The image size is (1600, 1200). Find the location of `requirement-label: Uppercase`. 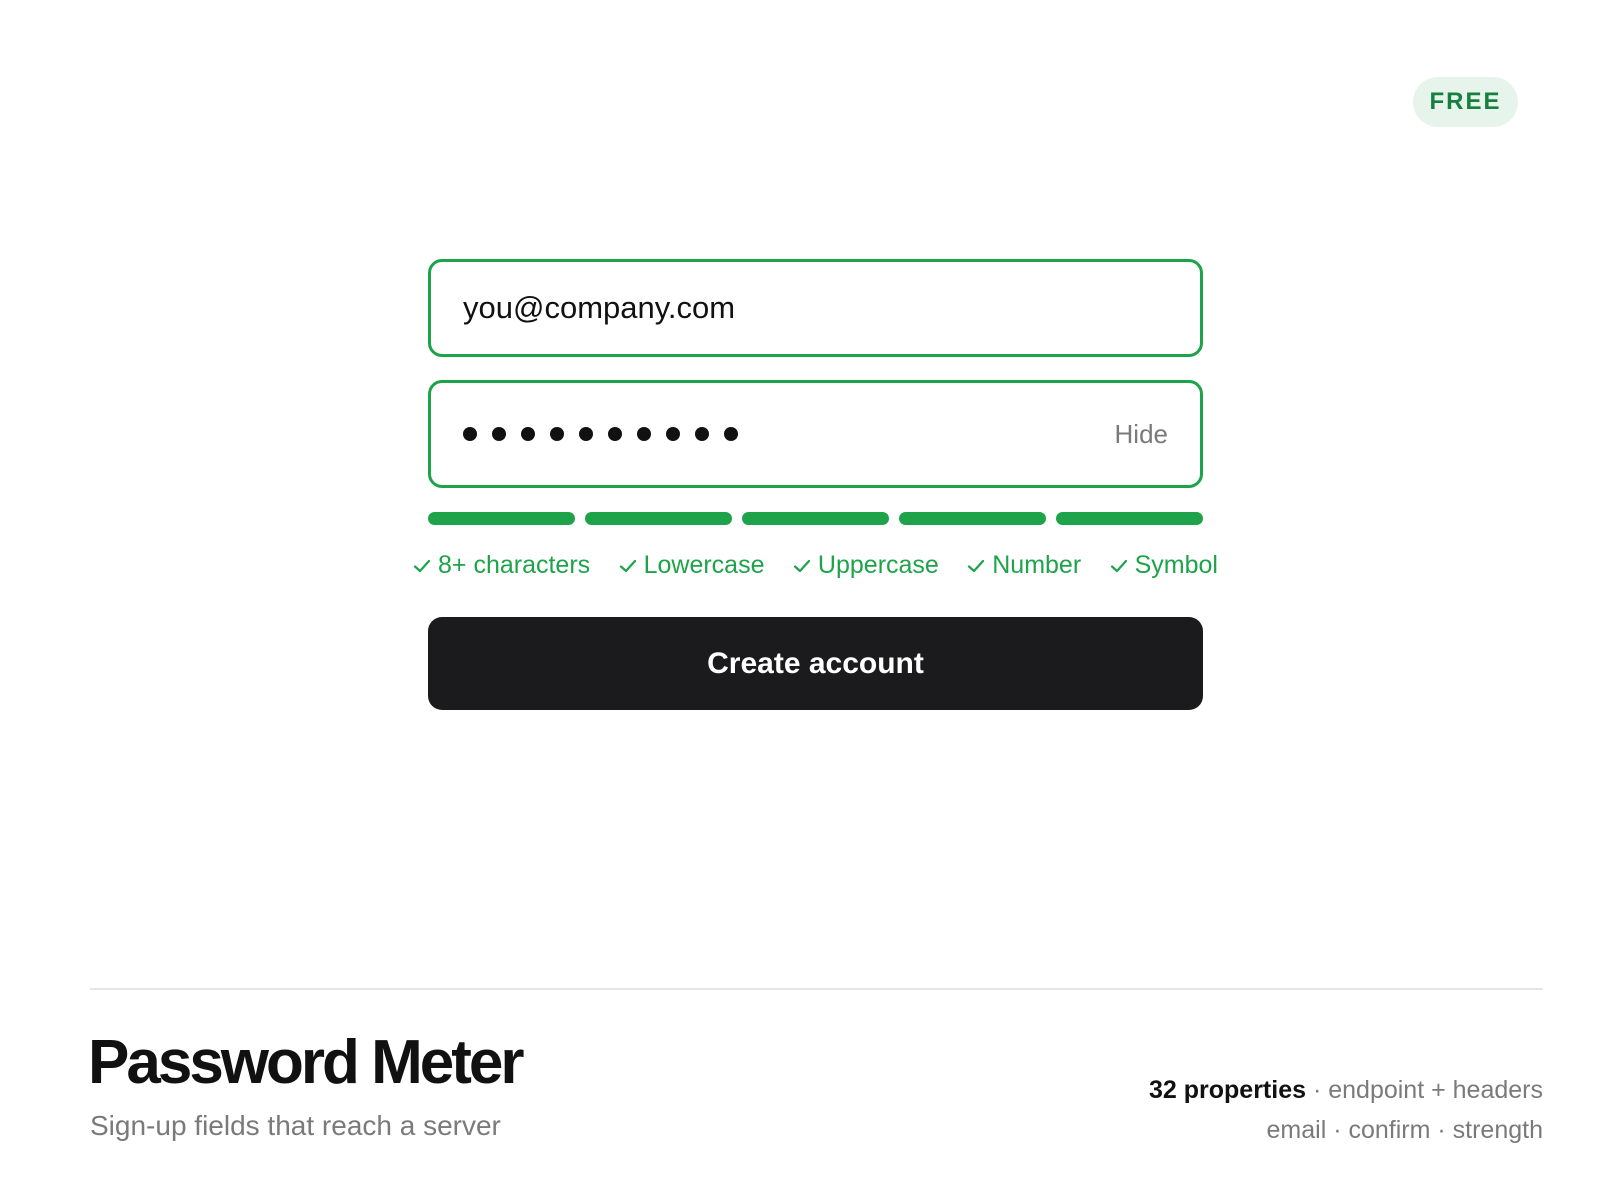

requirement-label: Uppercase is located at coordinates (878, 565).